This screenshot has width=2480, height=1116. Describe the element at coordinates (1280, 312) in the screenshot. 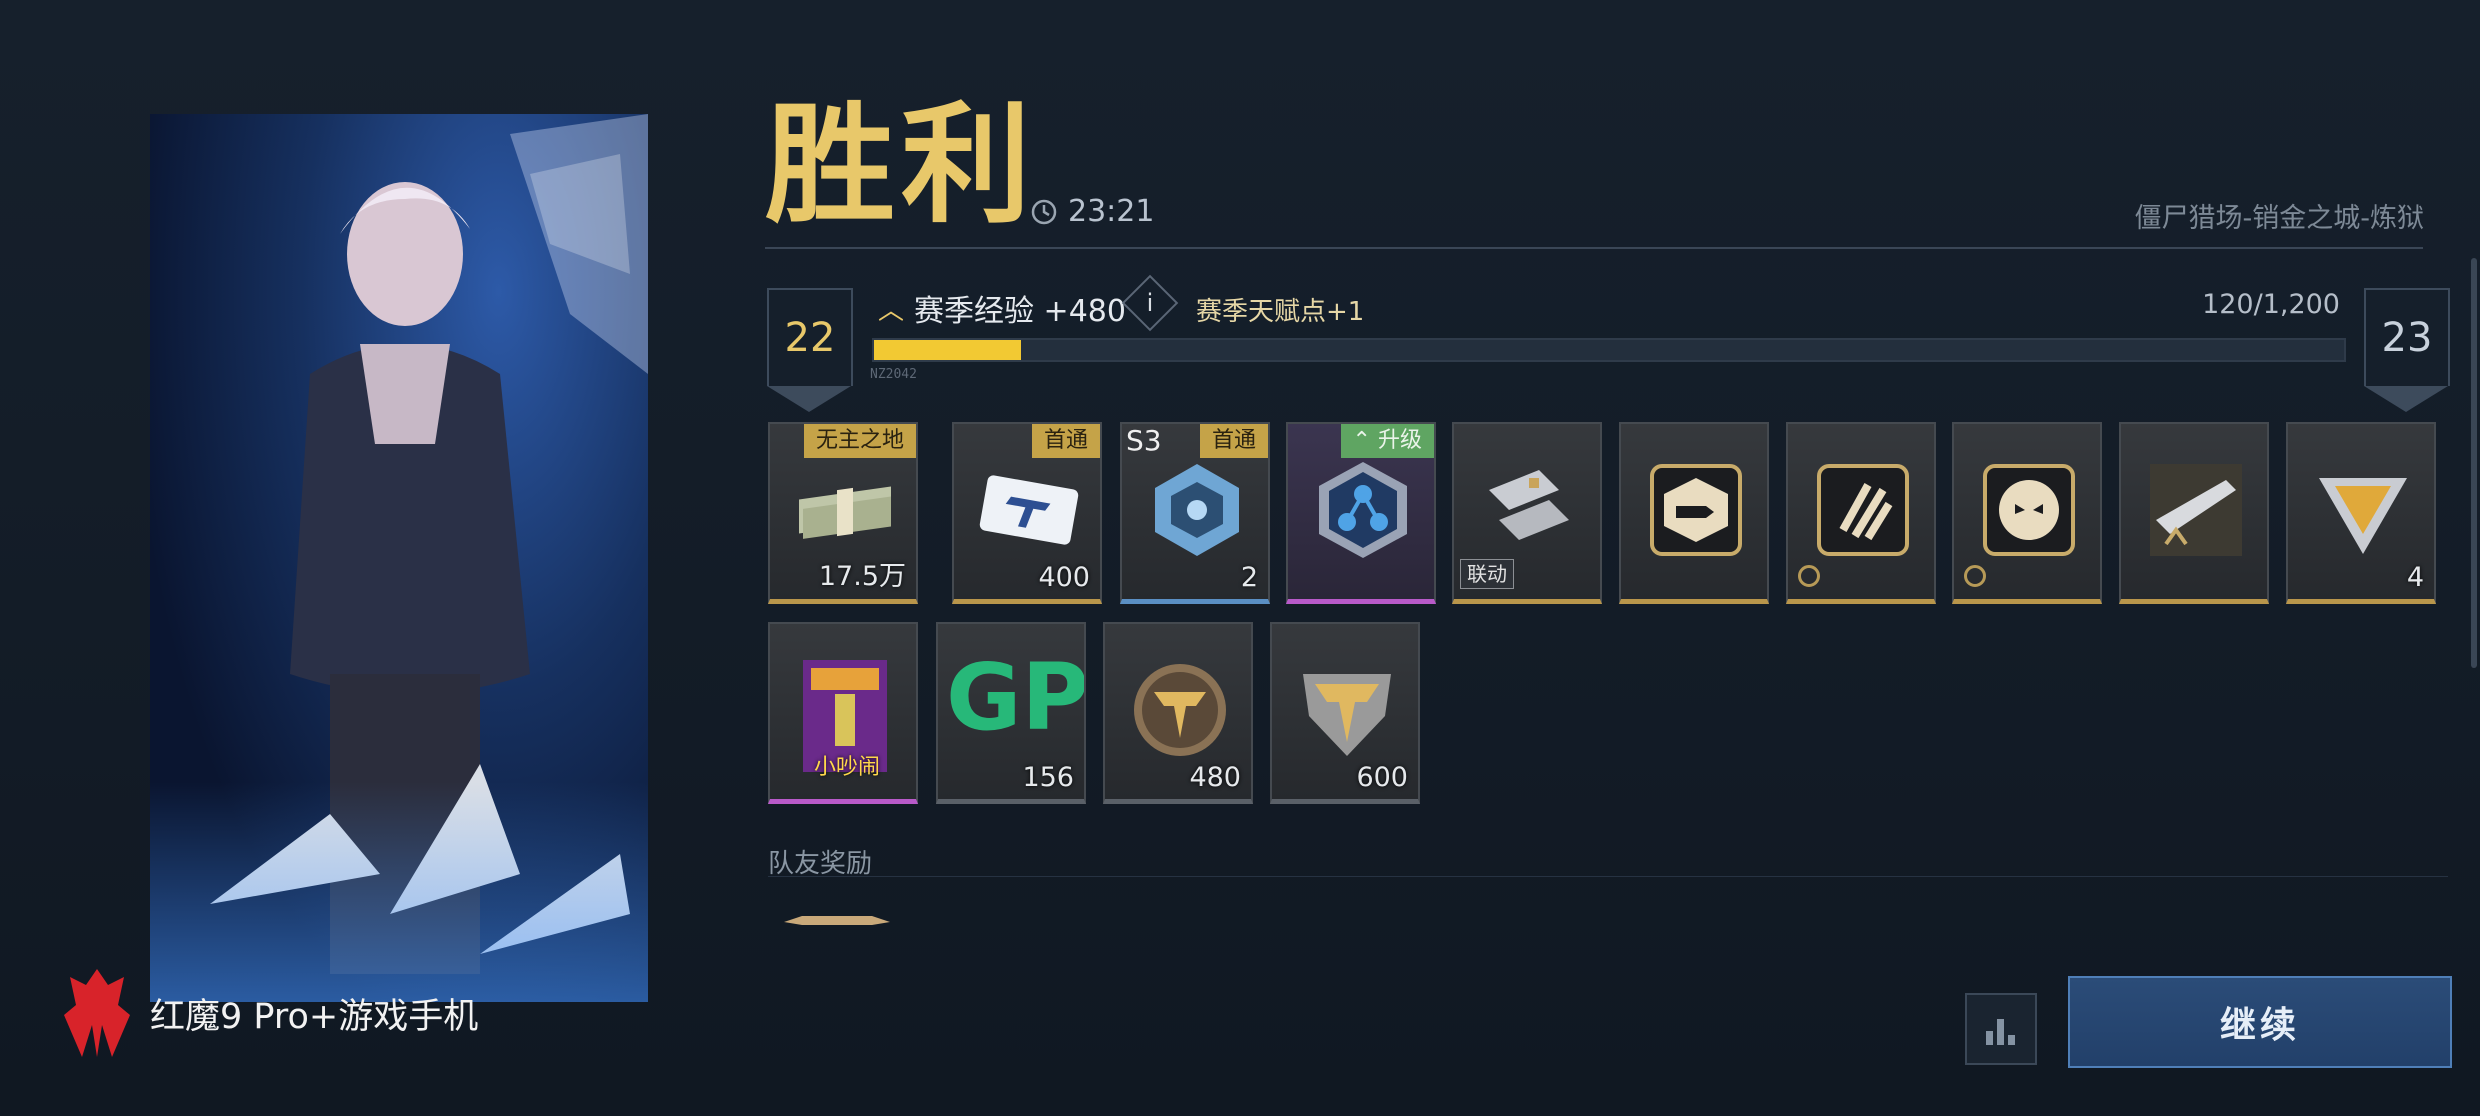

I see `talent-point-label: 赛季天赋点+1` at that location.